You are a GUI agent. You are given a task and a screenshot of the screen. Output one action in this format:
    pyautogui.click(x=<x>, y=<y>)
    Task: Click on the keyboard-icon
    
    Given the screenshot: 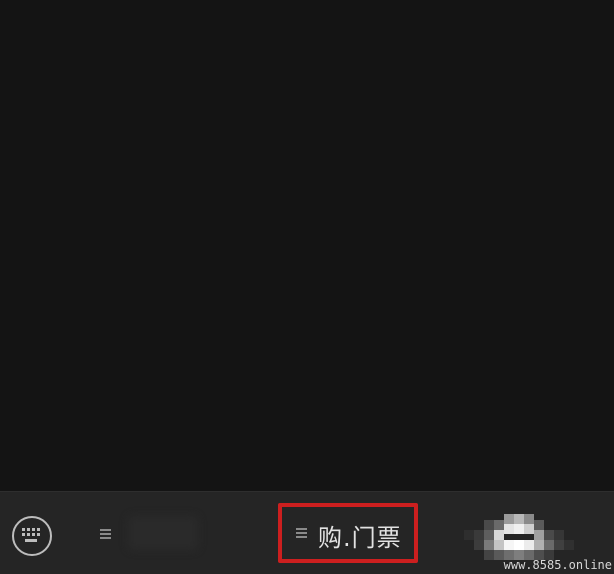 What is the action you would take?
    pyautogui.click(x=31, y=535)
    